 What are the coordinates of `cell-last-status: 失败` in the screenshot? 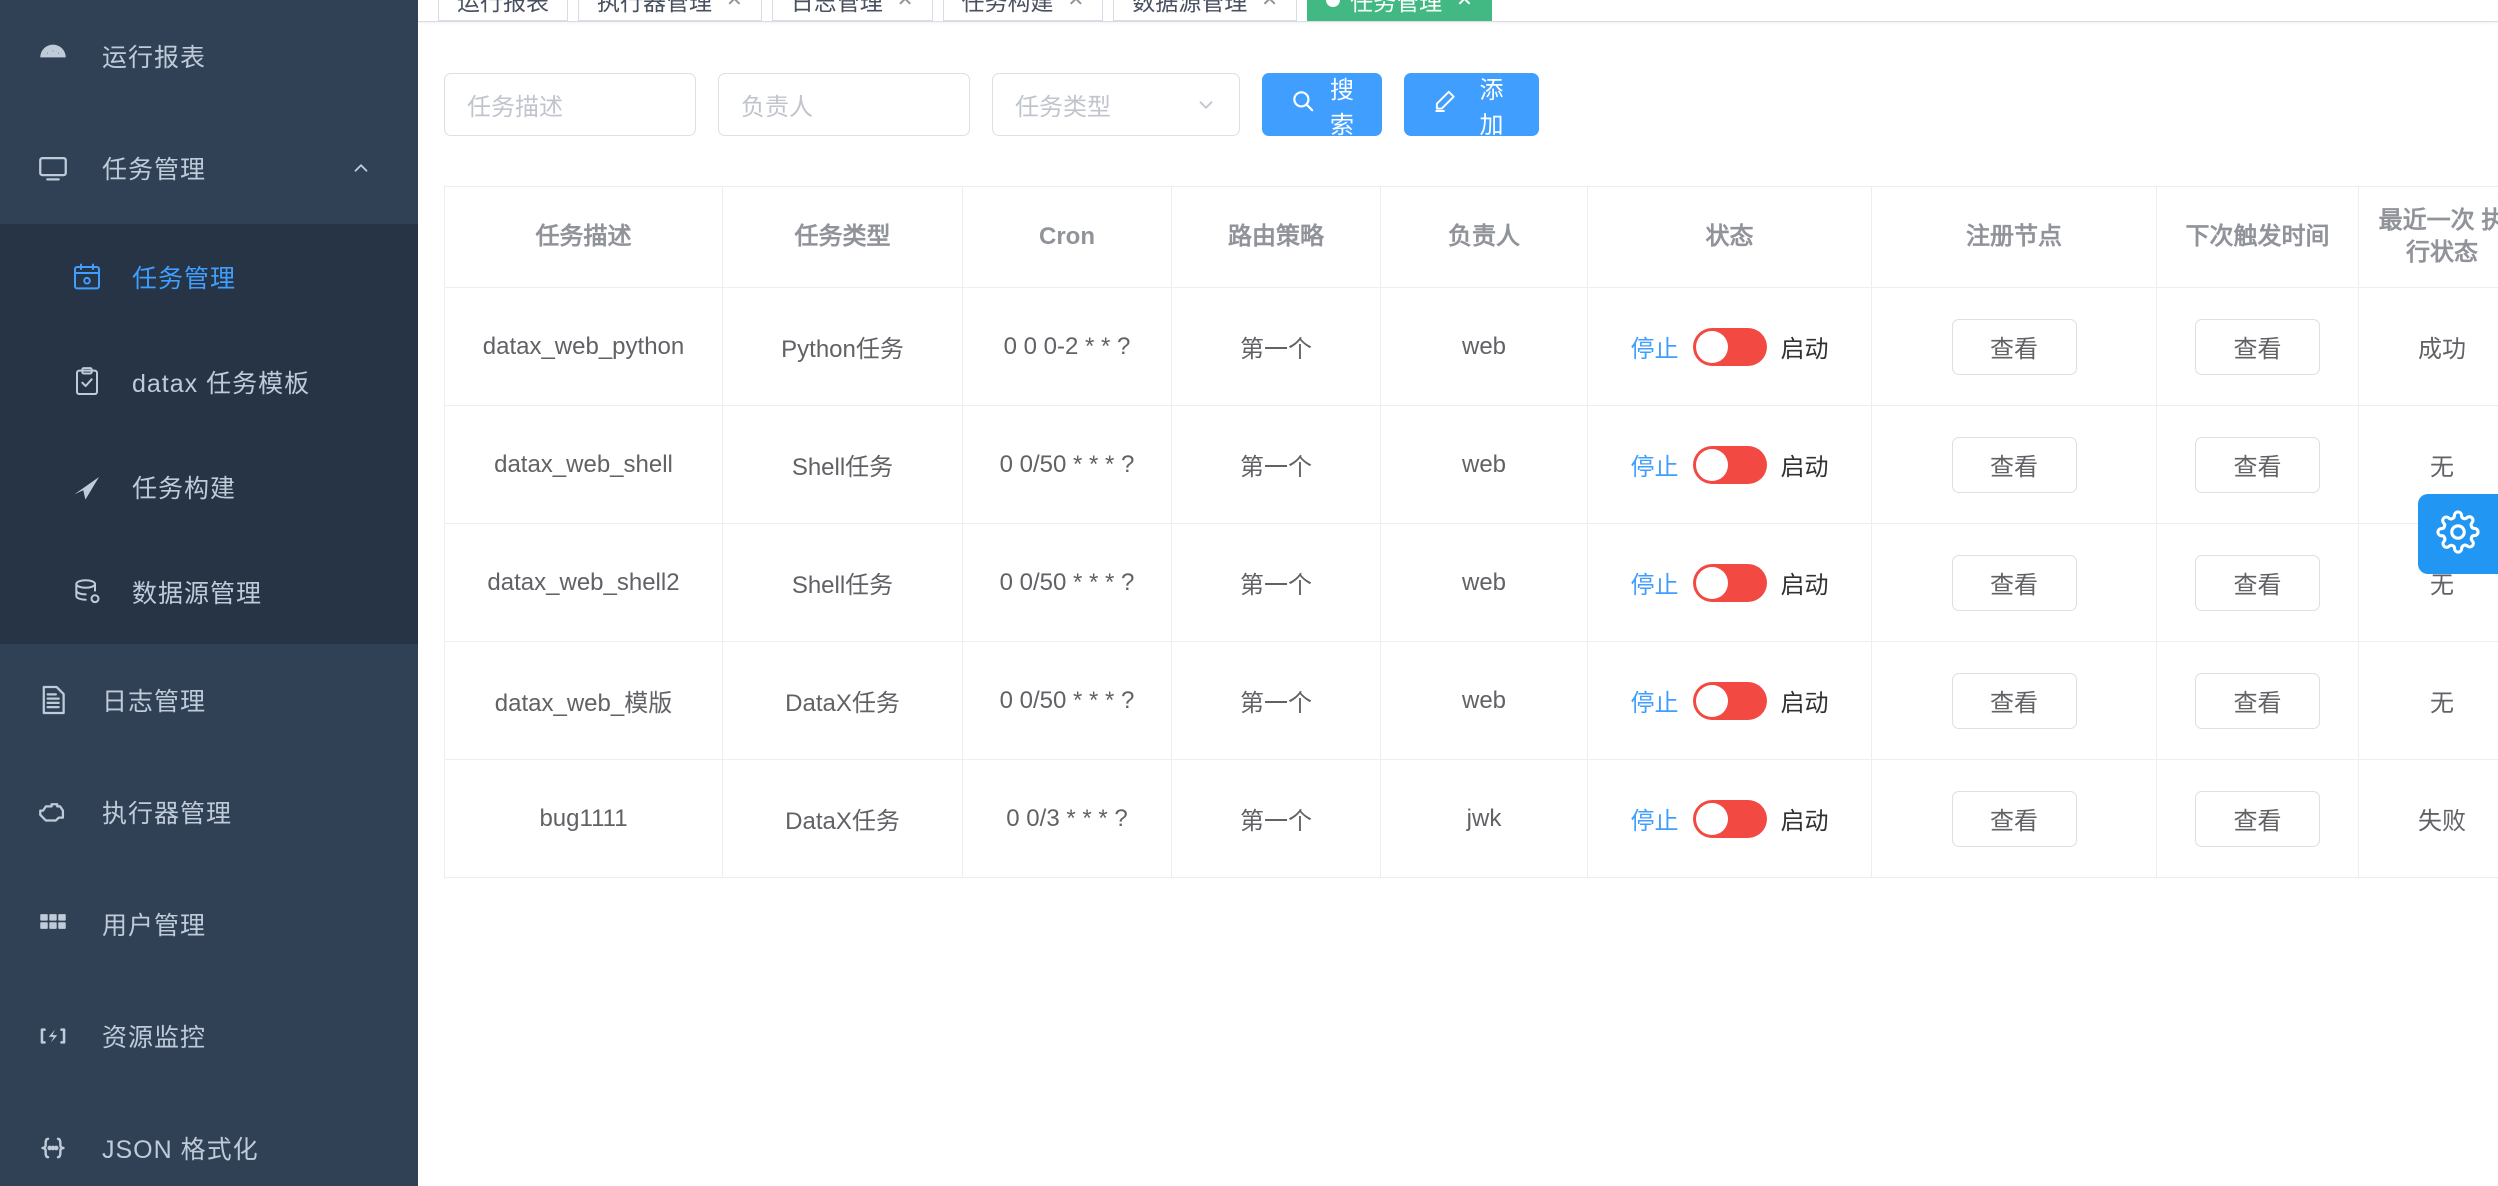 It's located at (2442, 821).